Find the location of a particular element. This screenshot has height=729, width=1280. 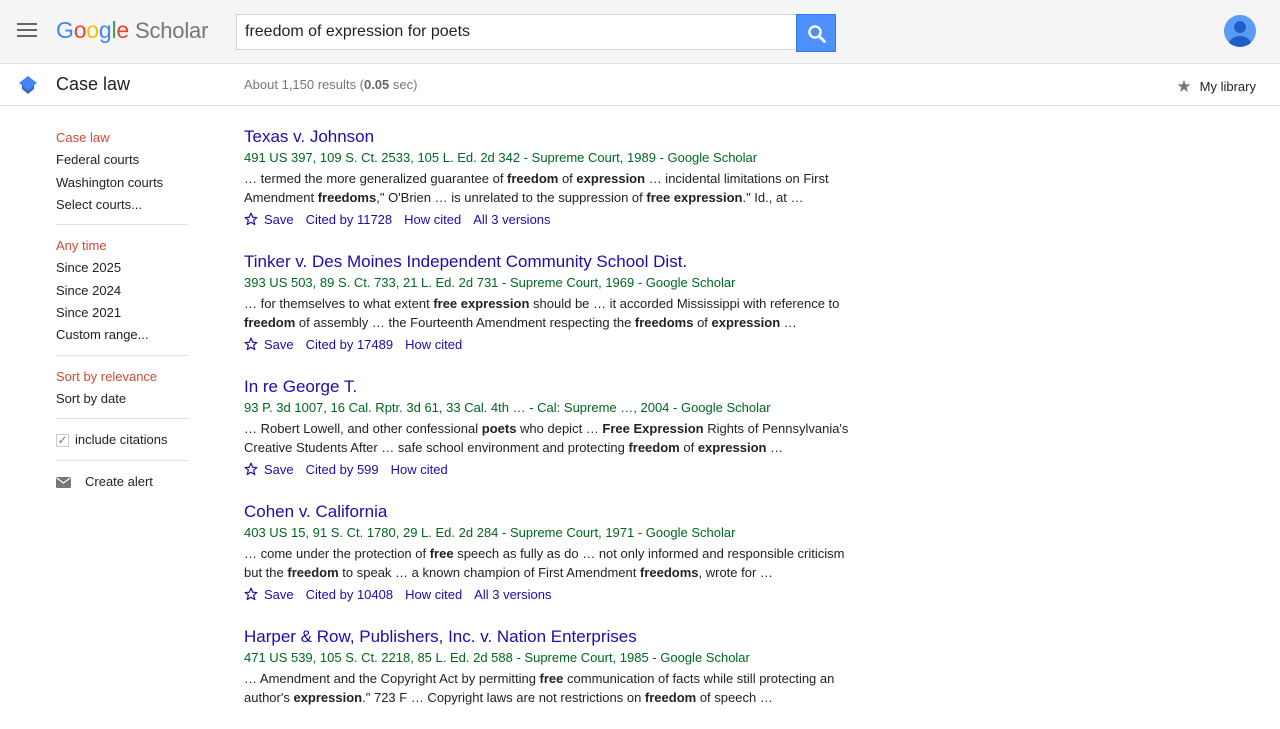

logo-letter: G is located at coordinates (65, 30).